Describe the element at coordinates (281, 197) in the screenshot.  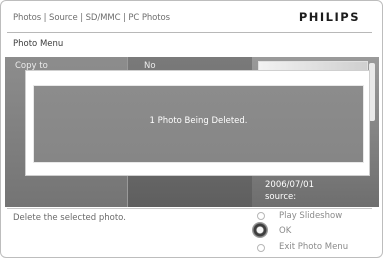
I see `photo-source-label: source:` at that location.